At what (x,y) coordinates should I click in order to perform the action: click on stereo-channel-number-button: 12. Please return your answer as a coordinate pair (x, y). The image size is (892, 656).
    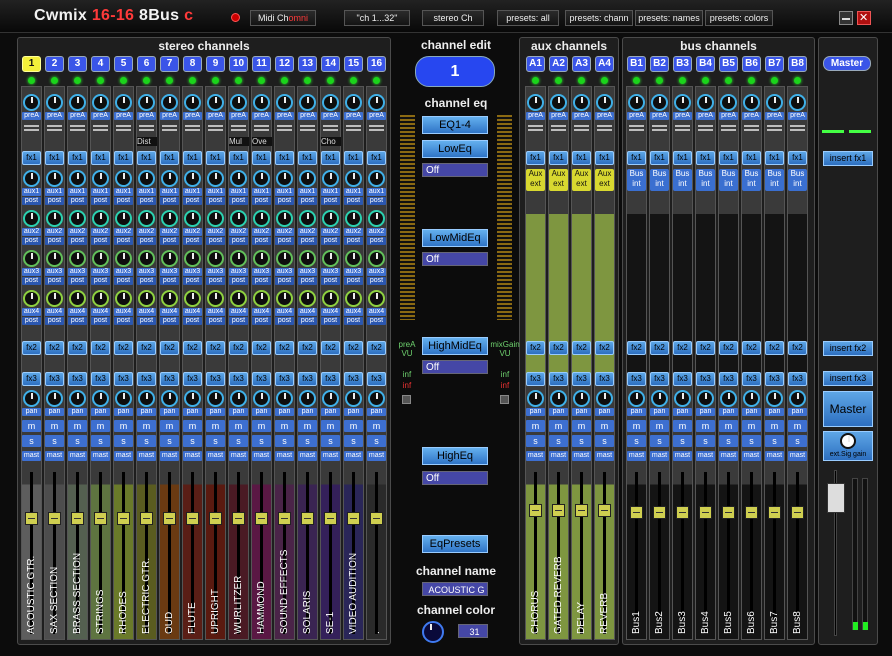
    Looking at the image, I should click on (284, 64).